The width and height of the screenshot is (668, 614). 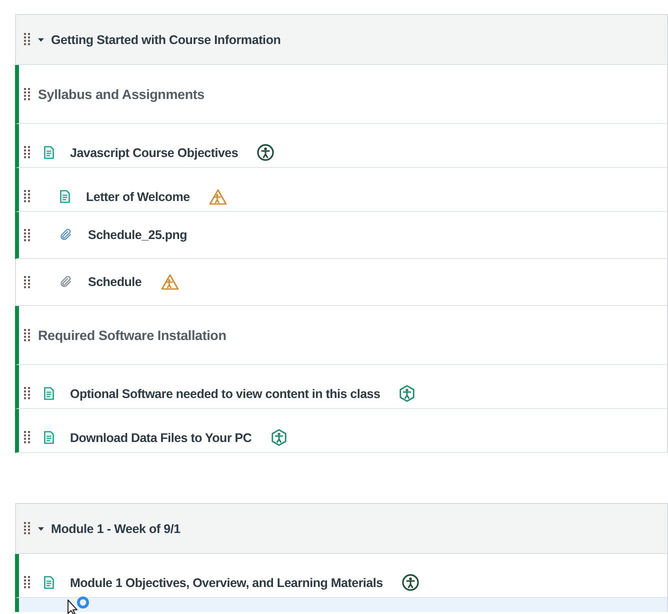 What do you see at coordinates (161, 437) in the screenshot?
I see `item-title-link: Download Data Files to Your PC` at bounding box center [161, 437].